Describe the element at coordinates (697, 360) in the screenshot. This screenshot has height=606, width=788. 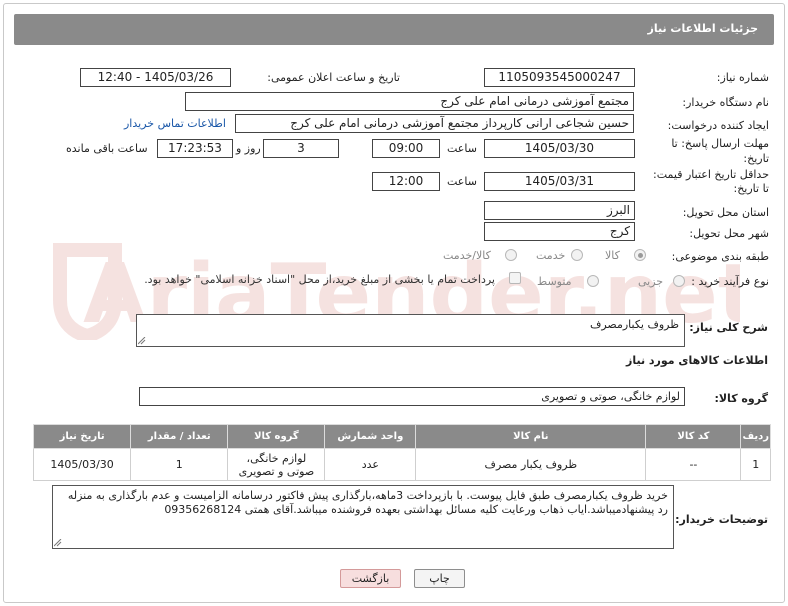
I see `goods-section-title: اطلاعات کالاهای مورد نیاز` at that location.